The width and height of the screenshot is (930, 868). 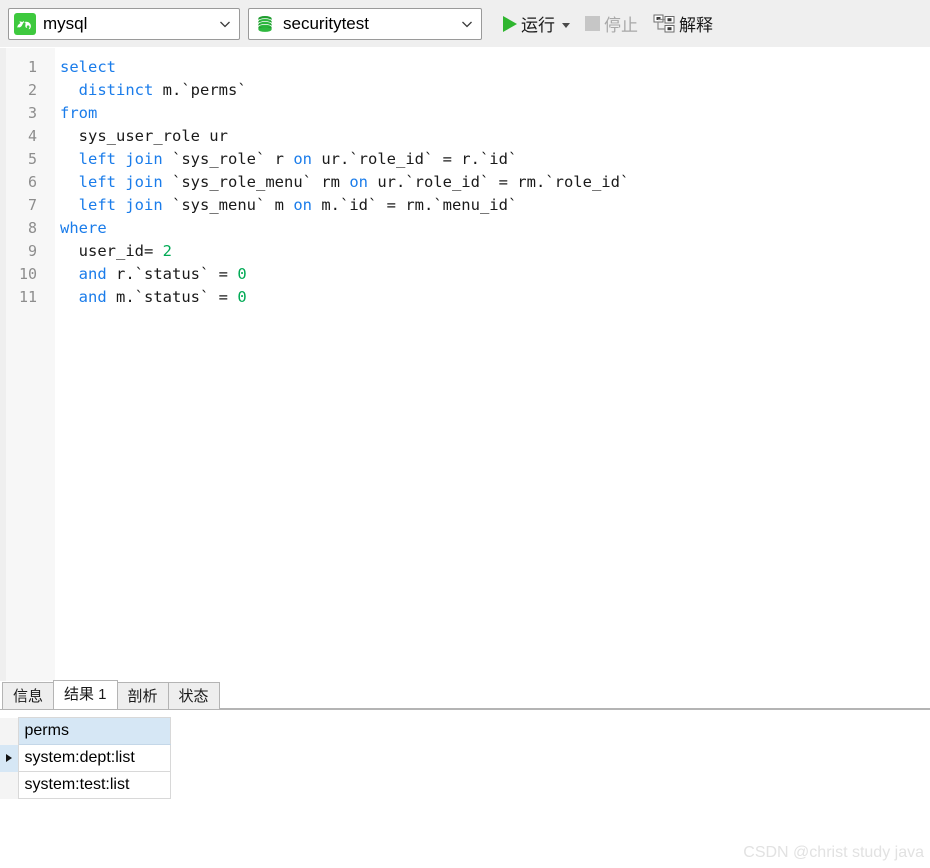 I want to click on code-token: m.`perms`, so click(x=200, y=90).